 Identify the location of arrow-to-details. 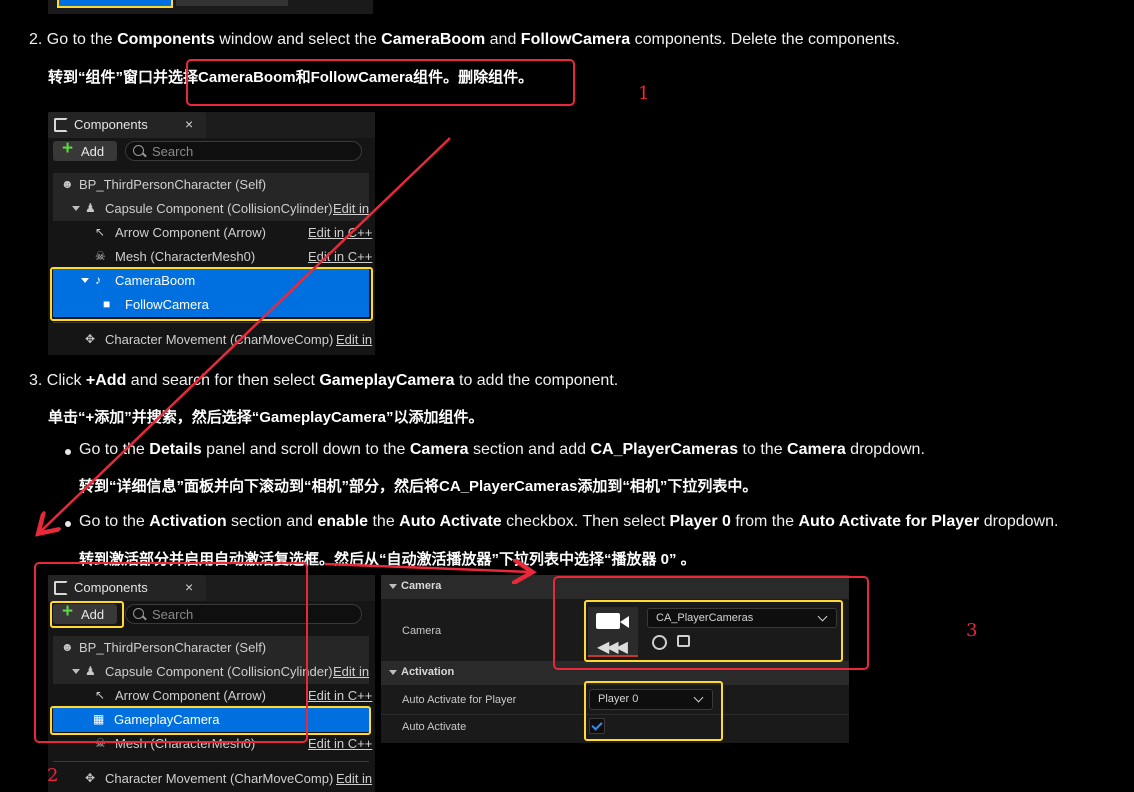
(427, 568).